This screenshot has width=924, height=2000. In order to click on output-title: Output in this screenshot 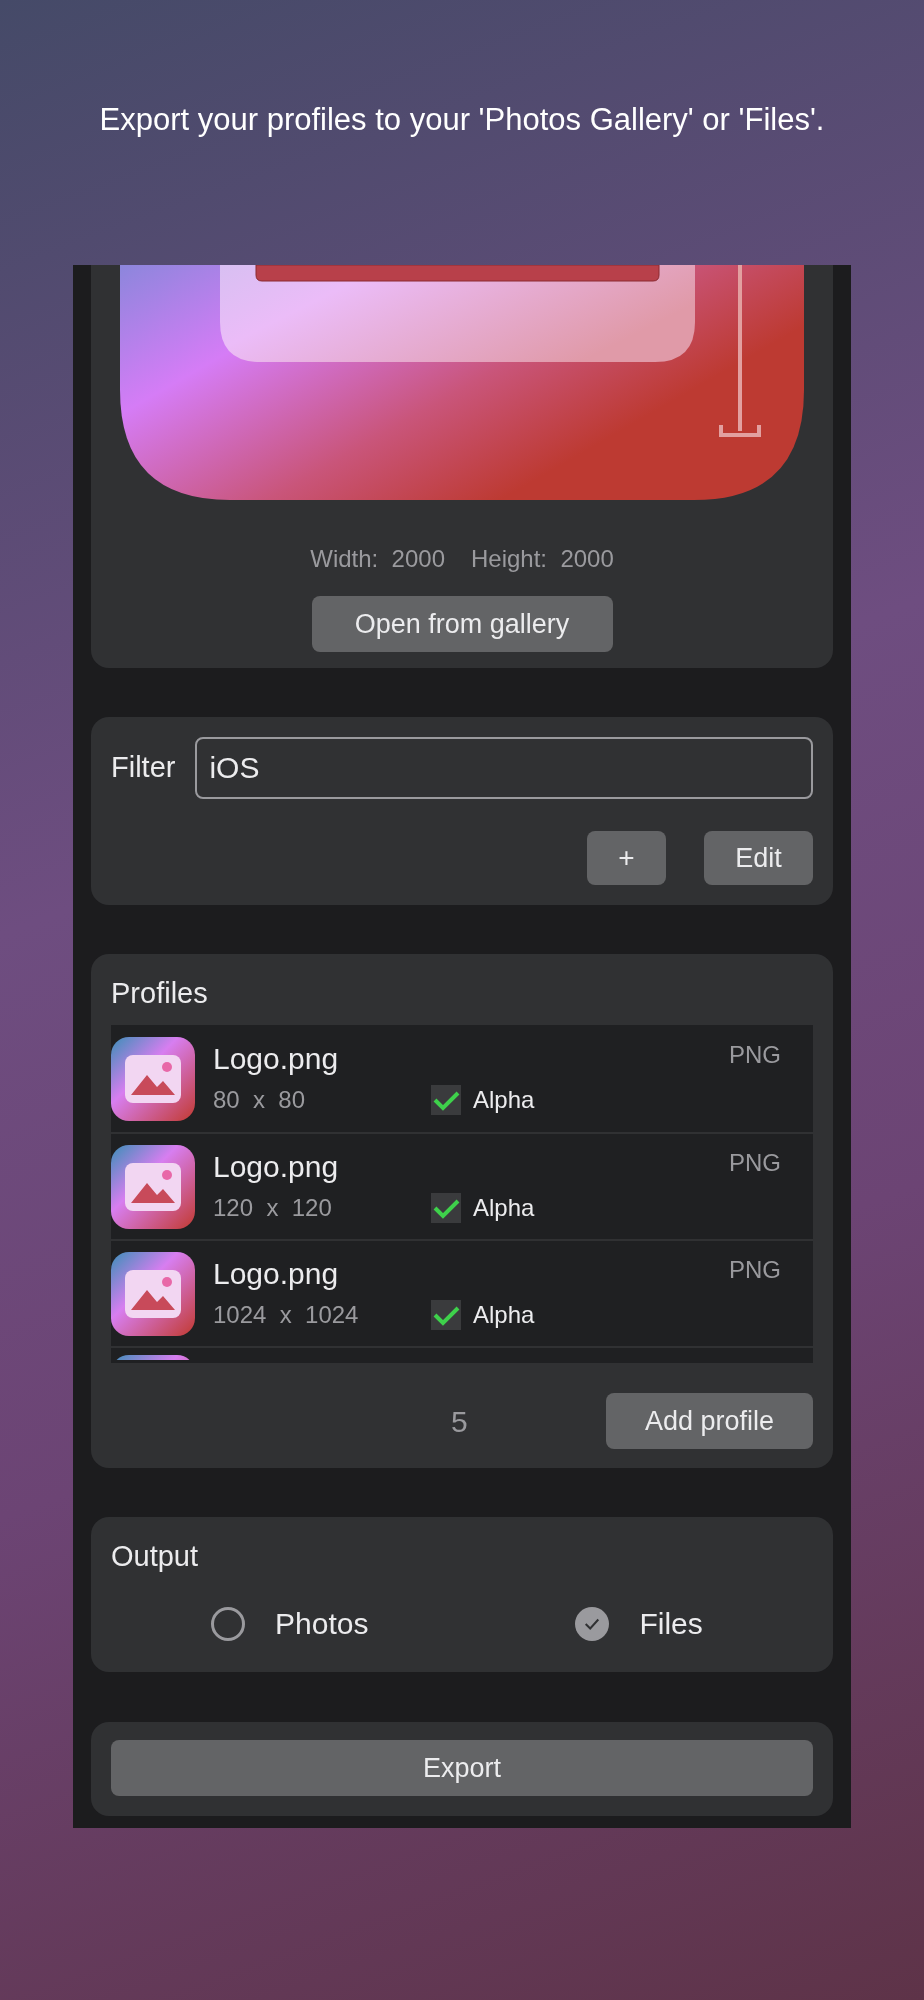, I will do `click(155, 1556)`.